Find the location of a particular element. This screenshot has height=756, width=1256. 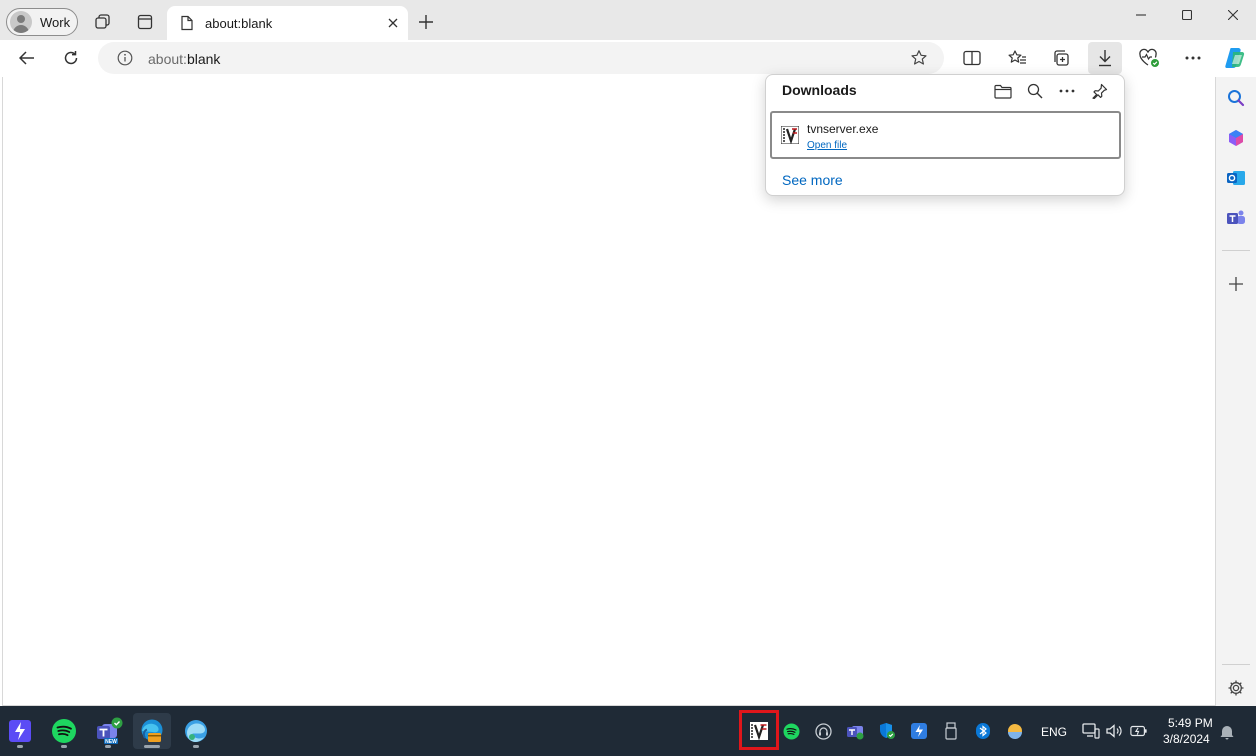

back-button is located at coordinates (27, 58).